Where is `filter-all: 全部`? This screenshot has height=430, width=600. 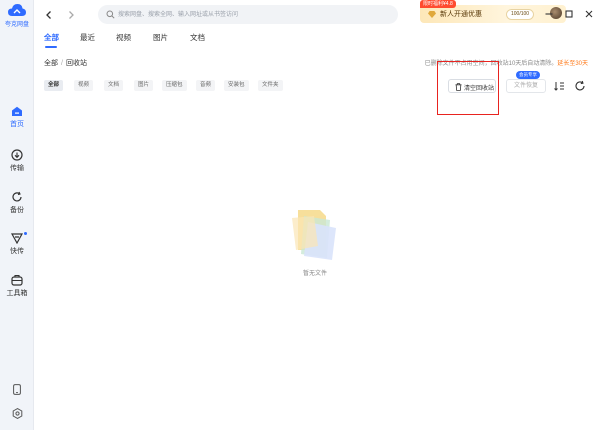
filter-all: 全部 is located at coordinates (54, 85).